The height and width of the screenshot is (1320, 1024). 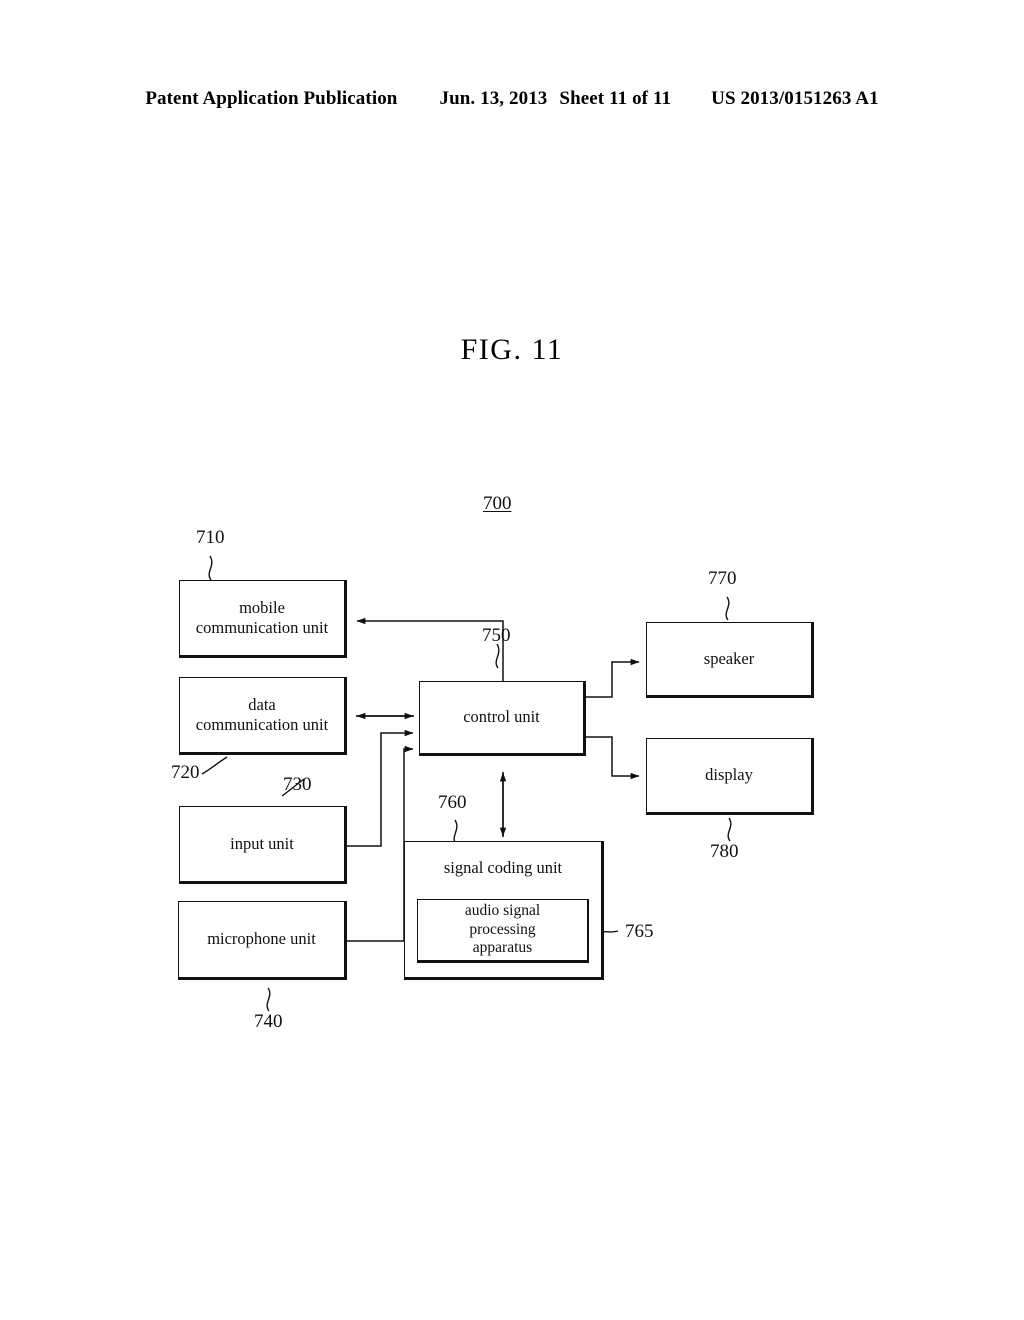 I want to click on block-label-display: display, so click(x=729, y=775).